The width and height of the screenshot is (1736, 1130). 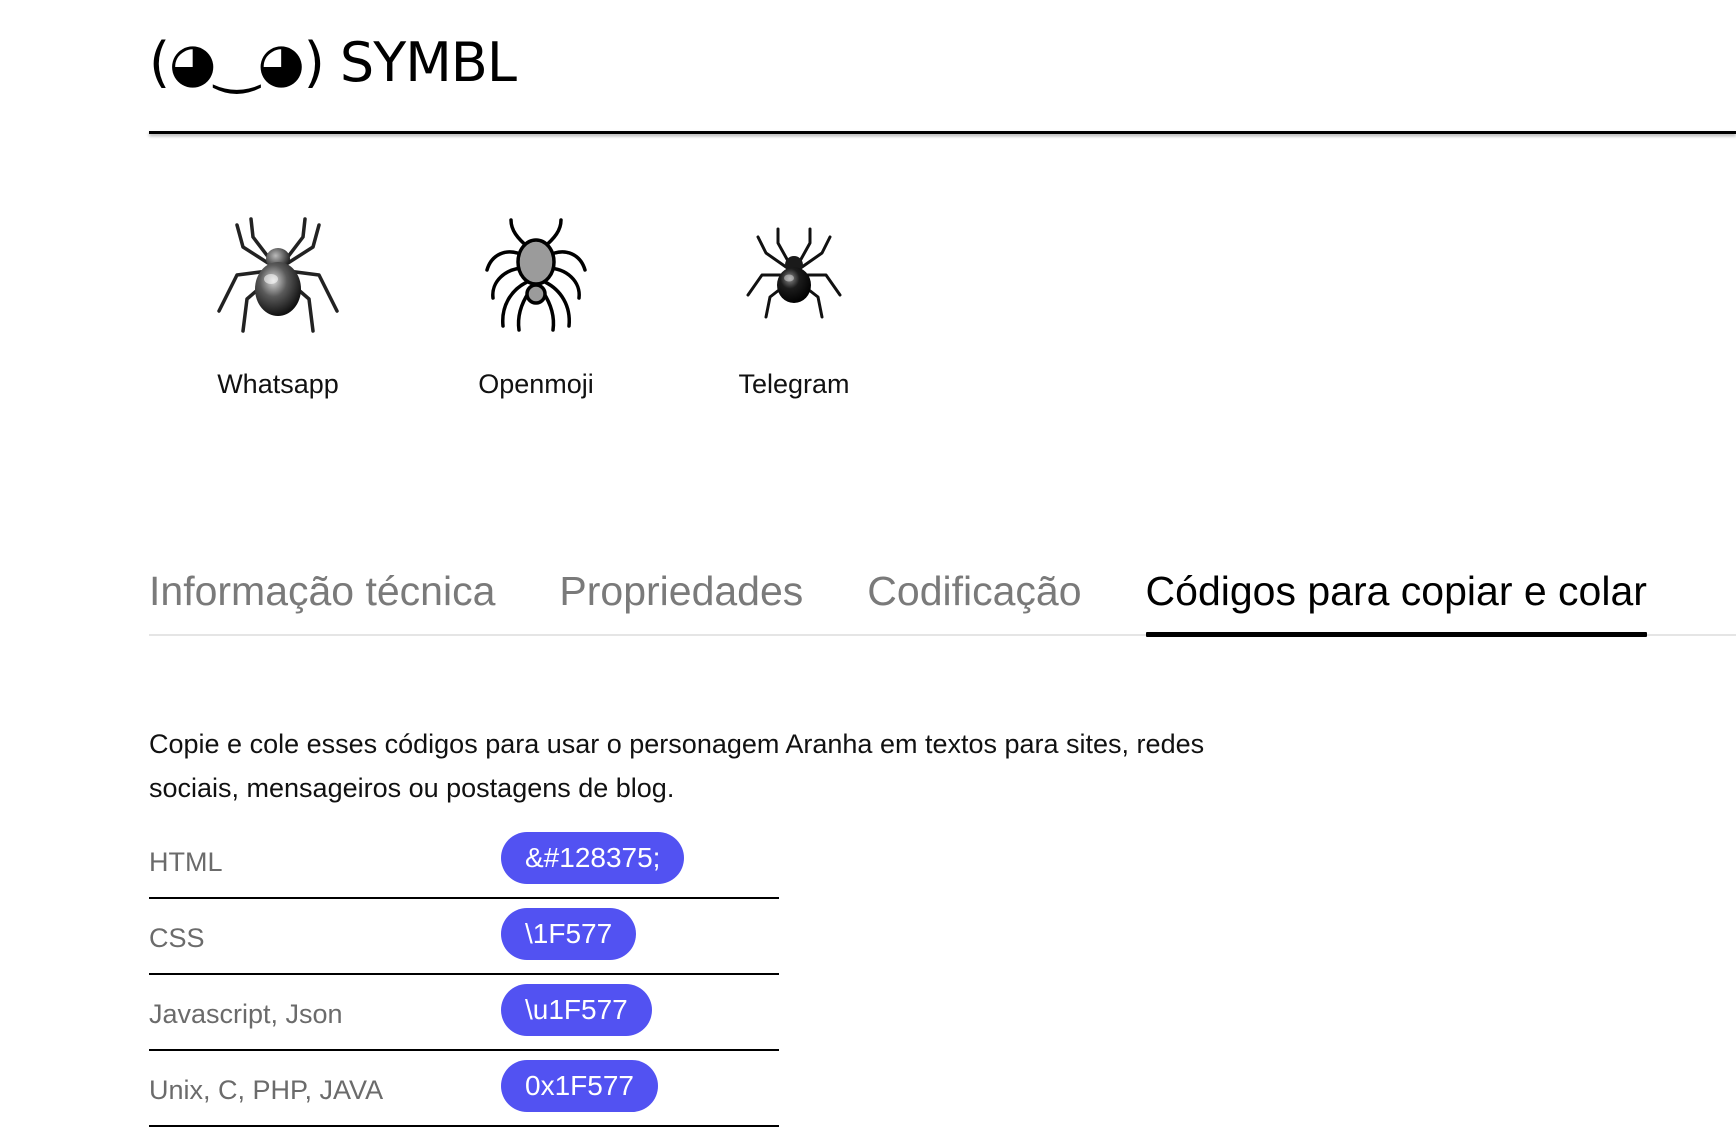 What do you see at coordinates (569, 934) in the screenshot?
I see `copy-code-button: \1F577` at bounding box center [569, 934].